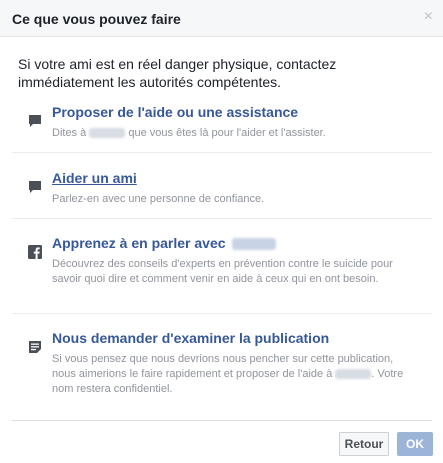 The width and height of the screenshot is (443, 463). I want to click on option-offer-help-label: Proposer de l'aide ou une assistance, so click(175, 112).